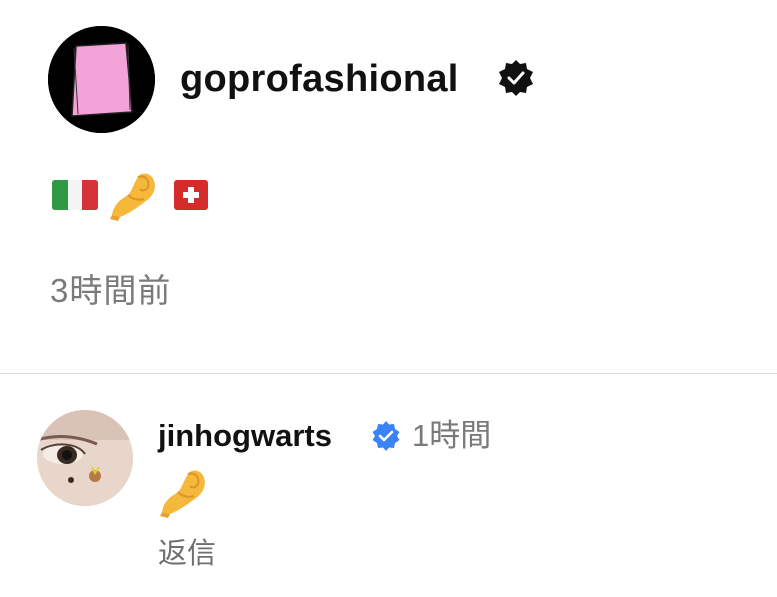 This screenshot has width=777, height=597. What do you see at coordinates (191, 195) in the screenshot?
I see `switzerland-flag-icon` at bounding box center [191, 195].